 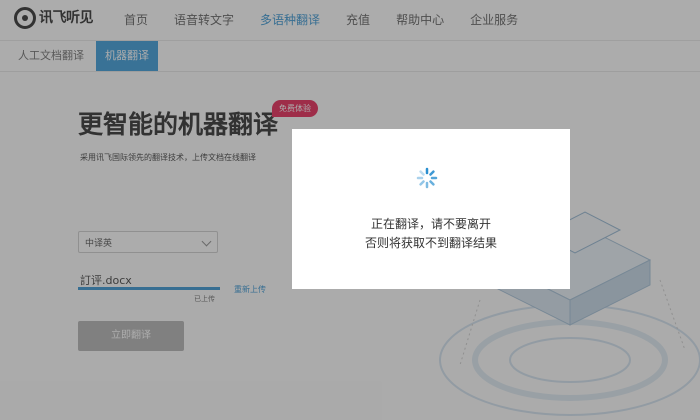 I want to click on loading-spinner-icon, so click(x=427, y=178).